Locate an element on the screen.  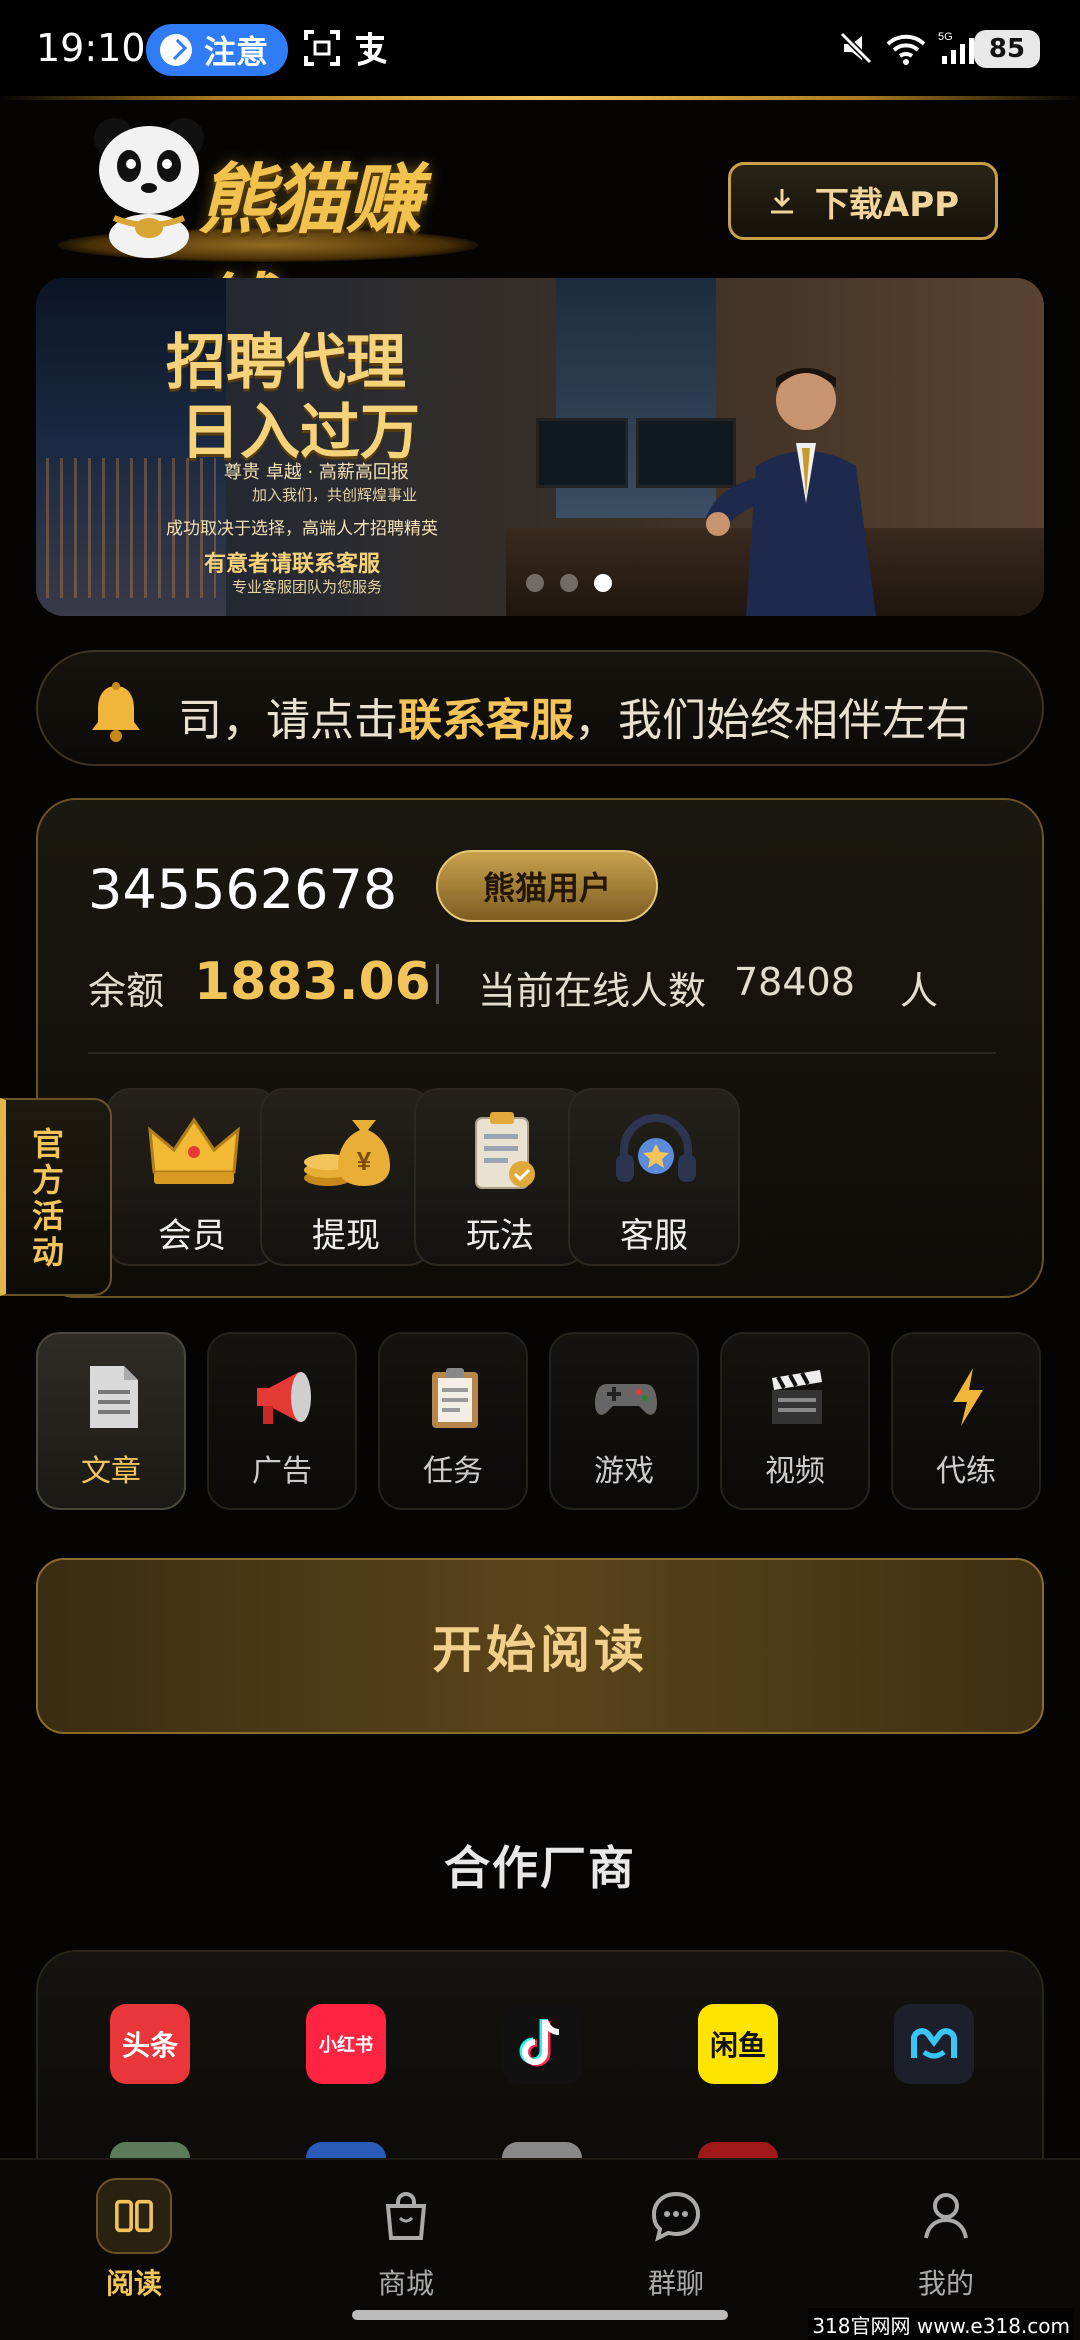
quick-action-label: 玩法 is located at coordinates (500, 1236).